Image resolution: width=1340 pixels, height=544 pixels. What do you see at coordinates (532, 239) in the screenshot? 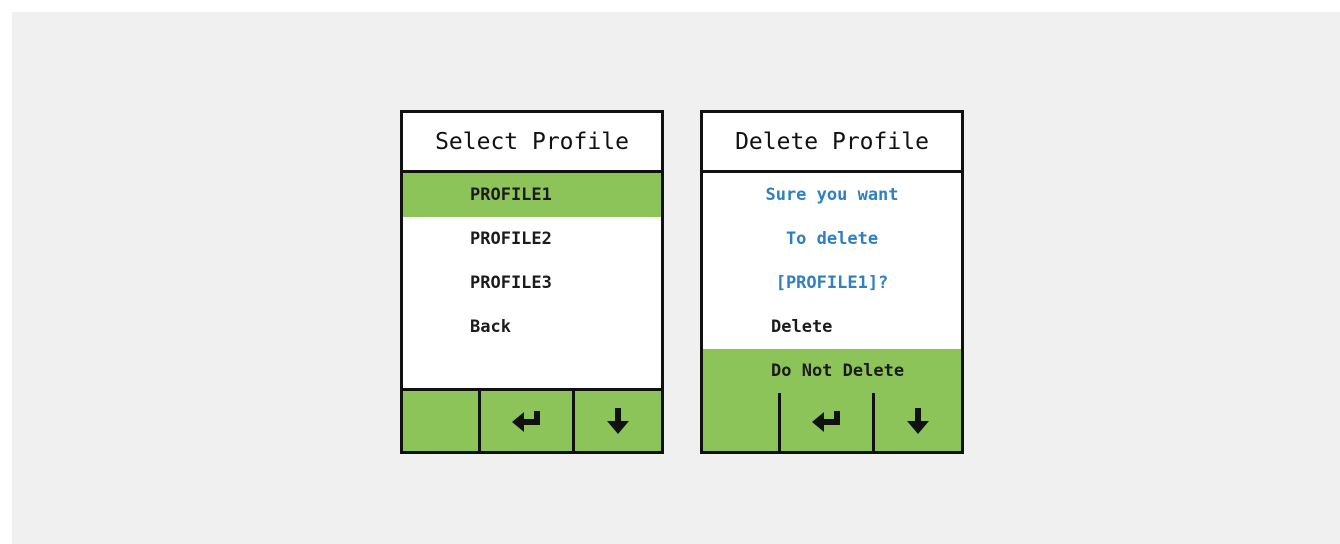
I see `menu-item-profile2: PROFILE2` at bounding box center [532, 239].